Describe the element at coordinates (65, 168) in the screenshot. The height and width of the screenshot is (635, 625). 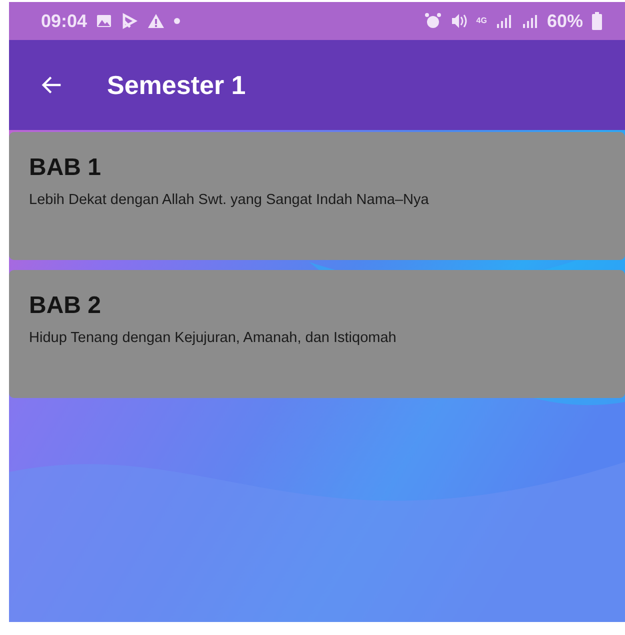
I see `chapter-title: BAB 1` at that location.